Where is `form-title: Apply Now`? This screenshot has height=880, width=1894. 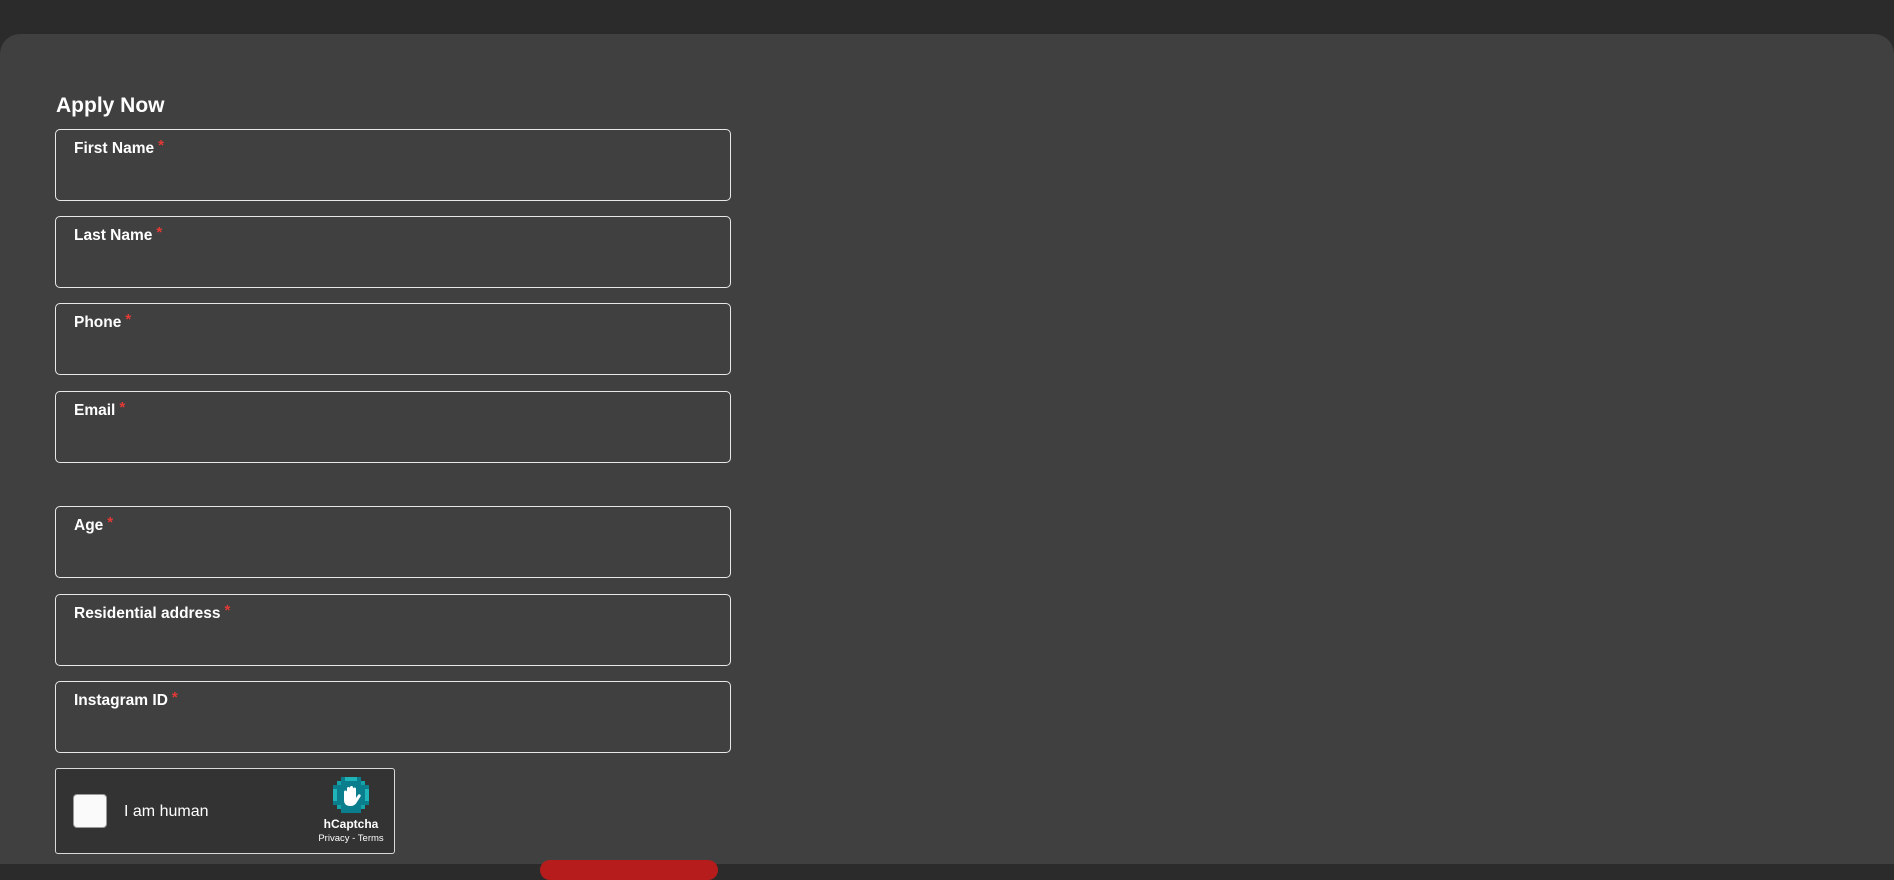 form-title: Apply Now is located at coordinates (110, 105).